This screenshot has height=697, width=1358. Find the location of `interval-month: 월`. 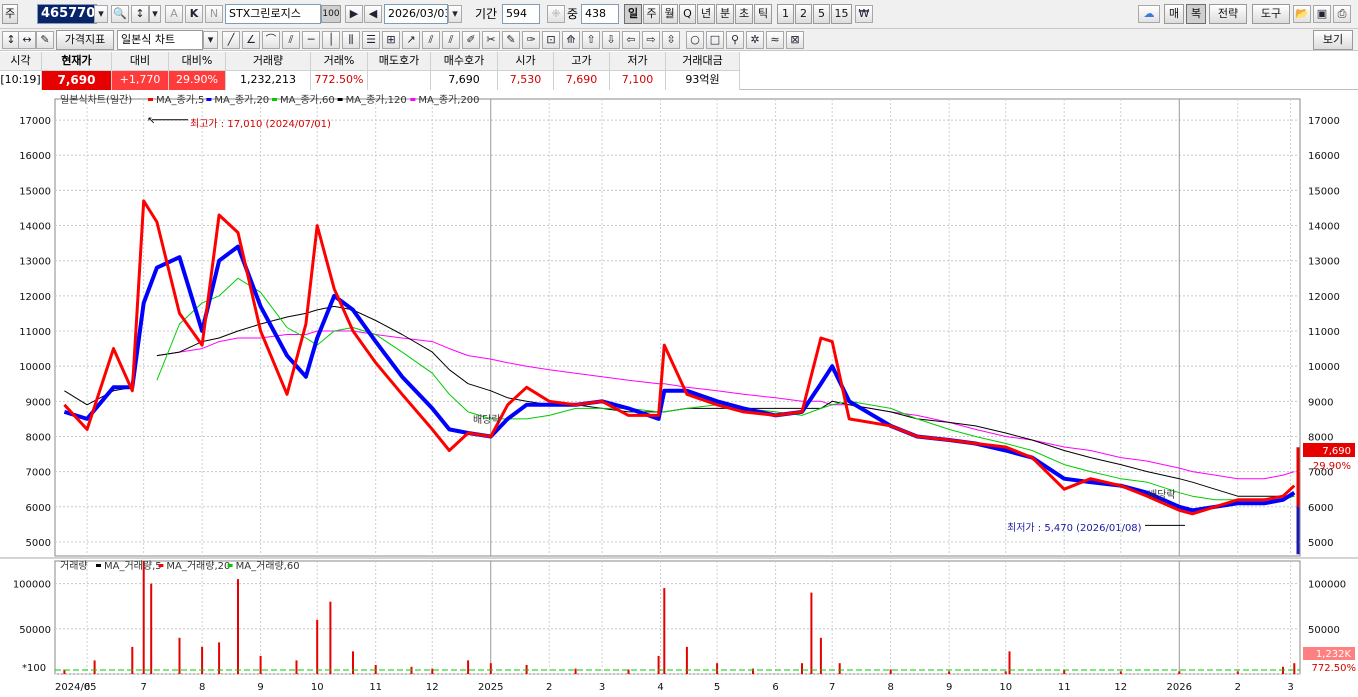

interval-month: 월 is located at coordinates (669, 14).